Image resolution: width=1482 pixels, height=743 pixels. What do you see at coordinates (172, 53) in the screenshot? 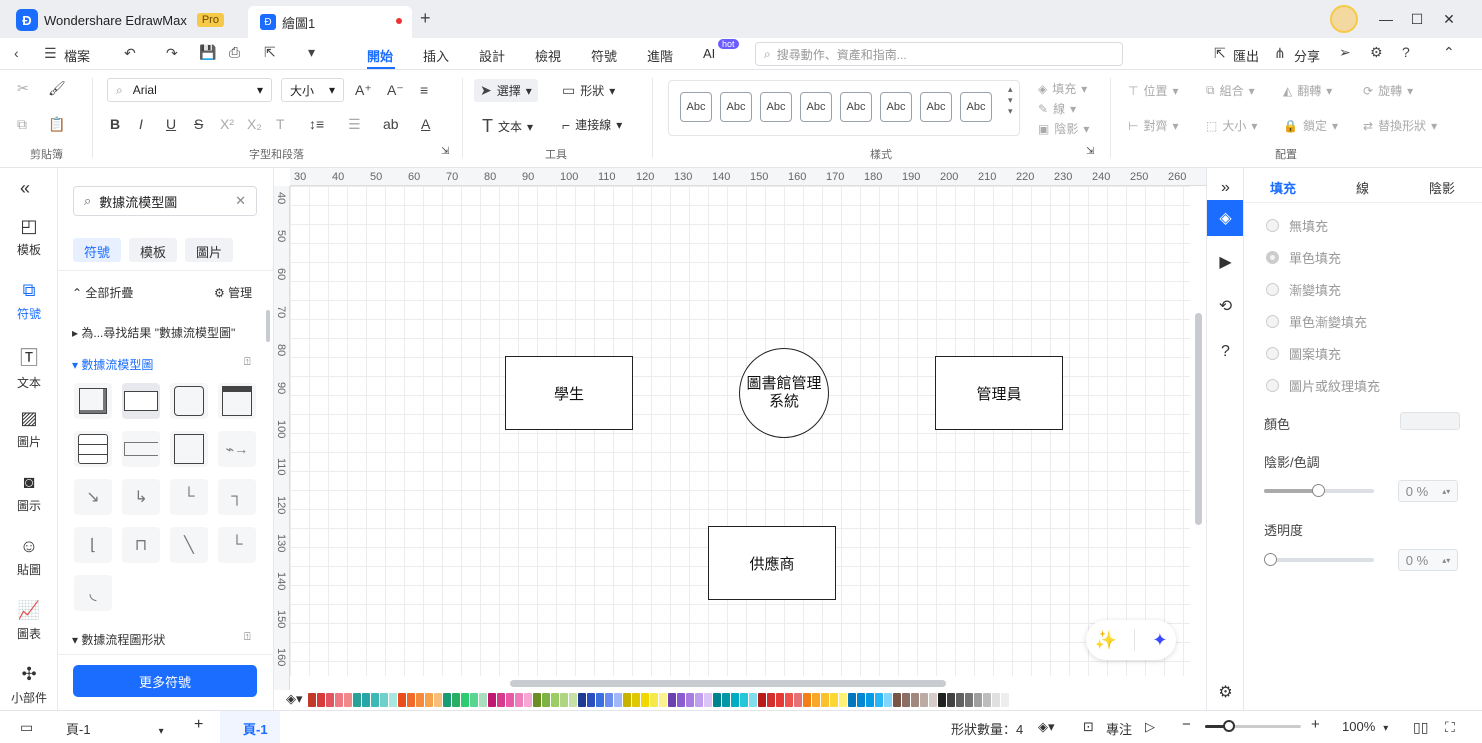
I see `redo-icon: ↷` at bounding box center [172, 53].